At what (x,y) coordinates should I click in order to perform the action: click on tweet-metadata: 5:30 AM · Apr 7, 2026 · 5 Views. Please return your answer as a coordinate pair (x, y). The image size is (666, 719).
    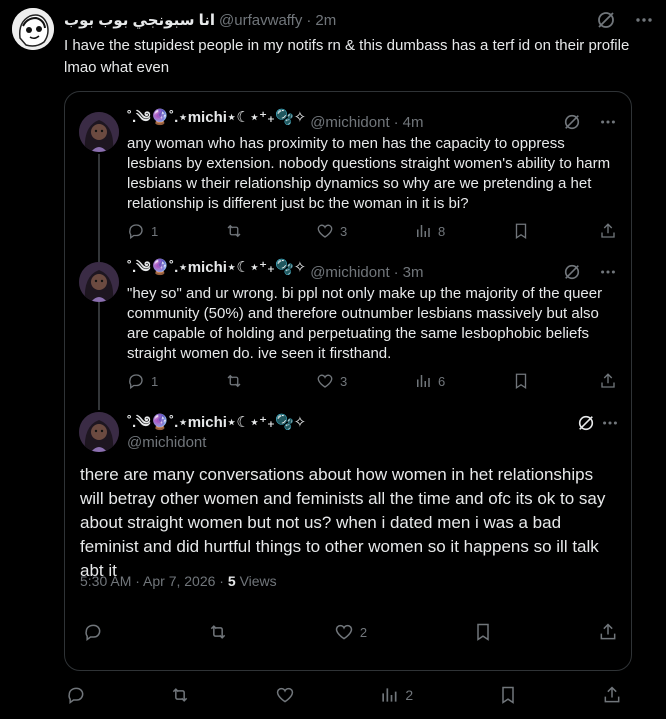
    Looking at the image, I should click on (178, 581).